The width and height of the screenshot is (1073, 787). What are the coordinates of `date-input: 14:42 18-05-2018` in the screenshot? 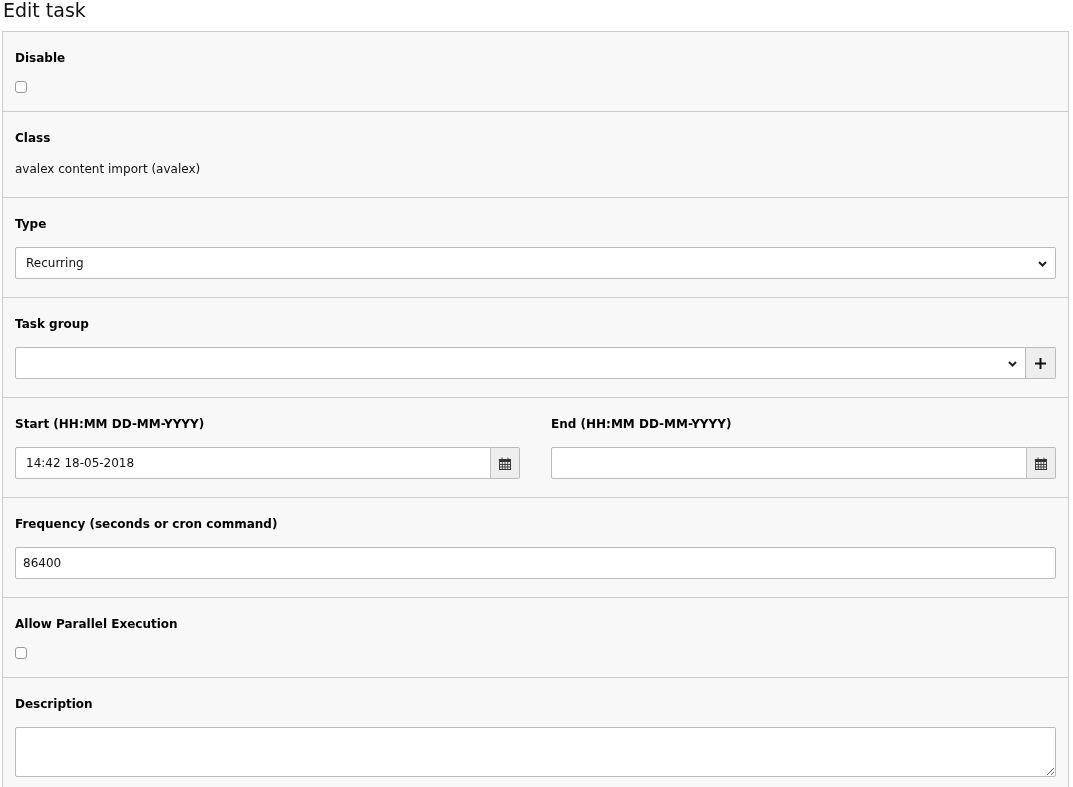 It's located at (253, 463).